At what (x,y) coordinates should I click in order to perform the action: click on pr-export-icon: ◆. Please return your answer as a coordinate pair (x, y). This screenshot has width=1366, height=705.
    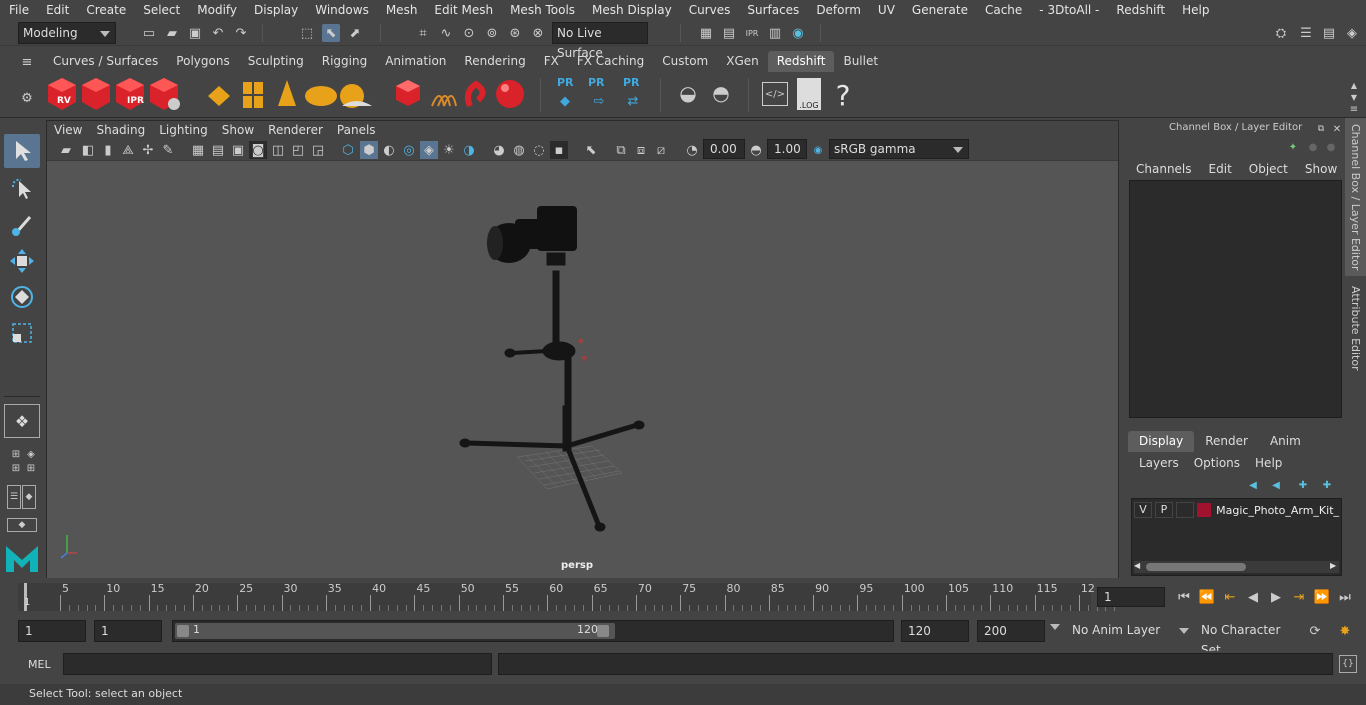
    Looking at the image, I should click on (565, 101).